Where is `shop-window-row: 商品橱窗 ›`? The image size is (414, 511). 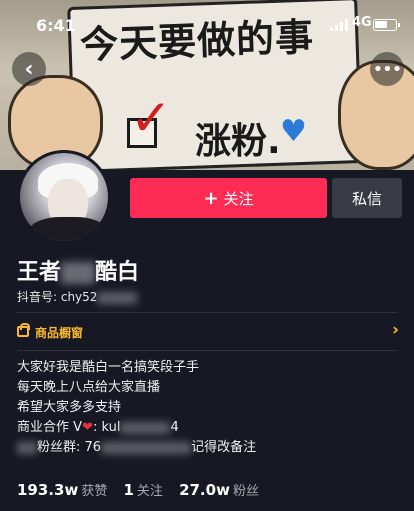 shop-window-row: 商品橱窗 › is located at coordinates (210, 332).